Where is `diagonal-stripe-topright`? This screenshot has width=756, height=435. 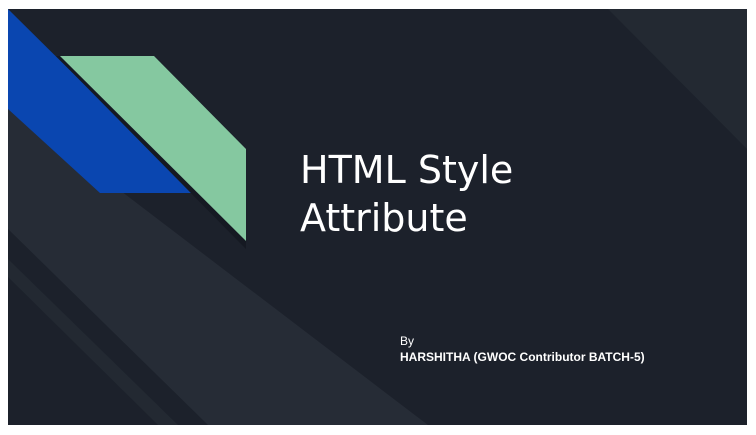 diagonal-stripe-topright is located at coordinates (677, 79).